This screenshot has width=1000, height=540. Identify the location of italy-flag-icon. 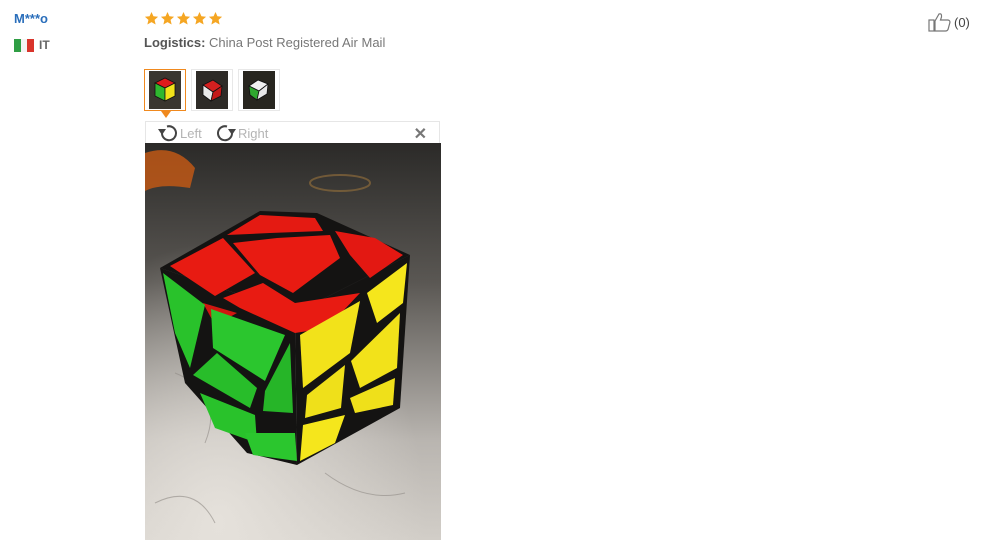
(24, 45).